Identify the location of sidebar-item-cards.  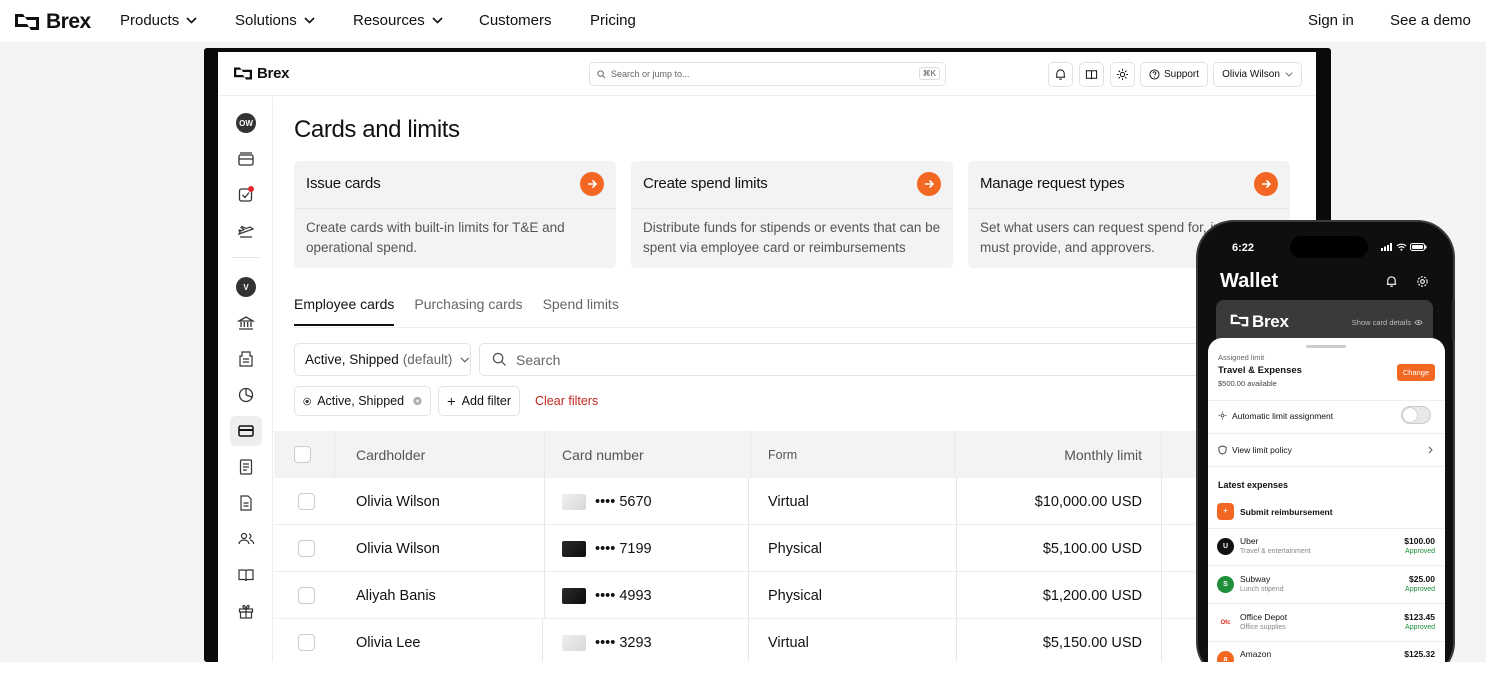
(246, 431).